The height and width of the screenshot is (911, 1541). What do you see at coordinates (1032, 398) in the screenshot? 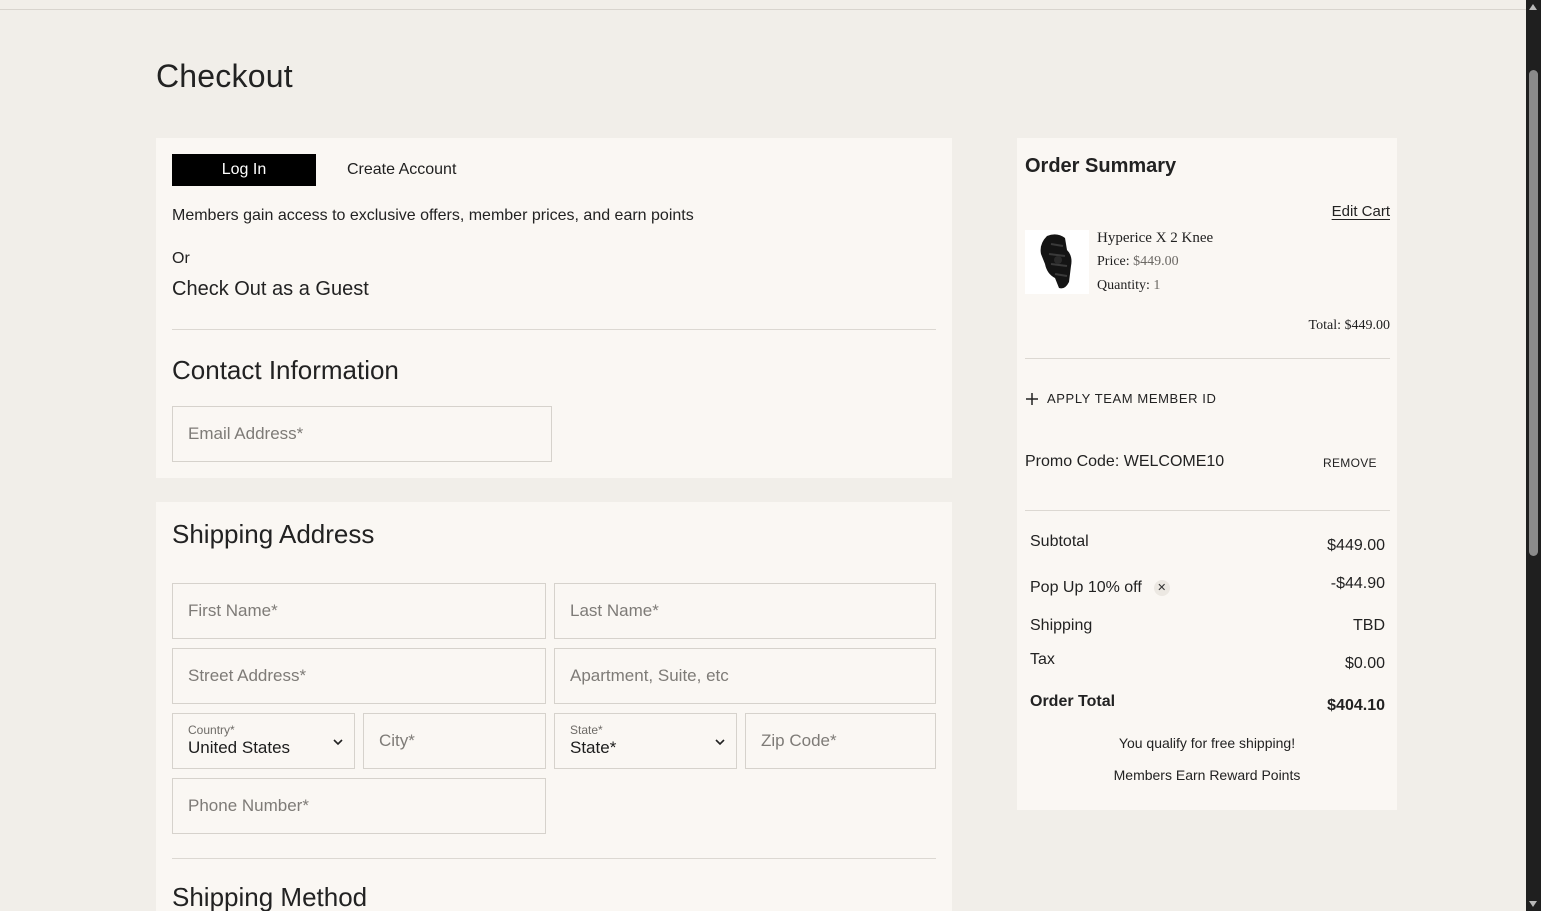
I see `plus-icon` at bounding box center [1032, 398].